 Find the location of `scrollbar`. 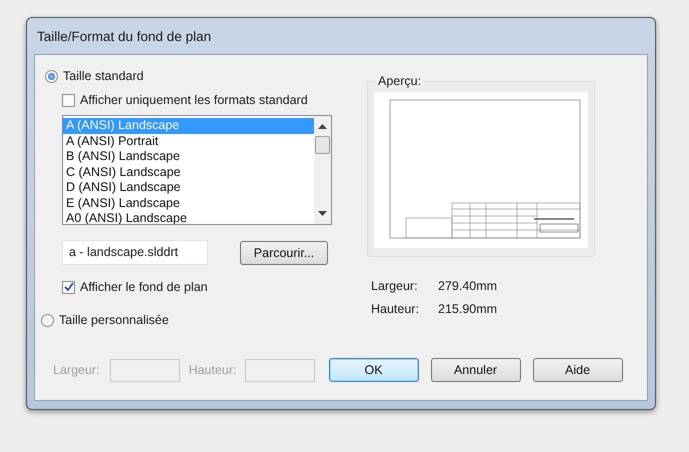

scrollbar is located at coordinates (322, 170).